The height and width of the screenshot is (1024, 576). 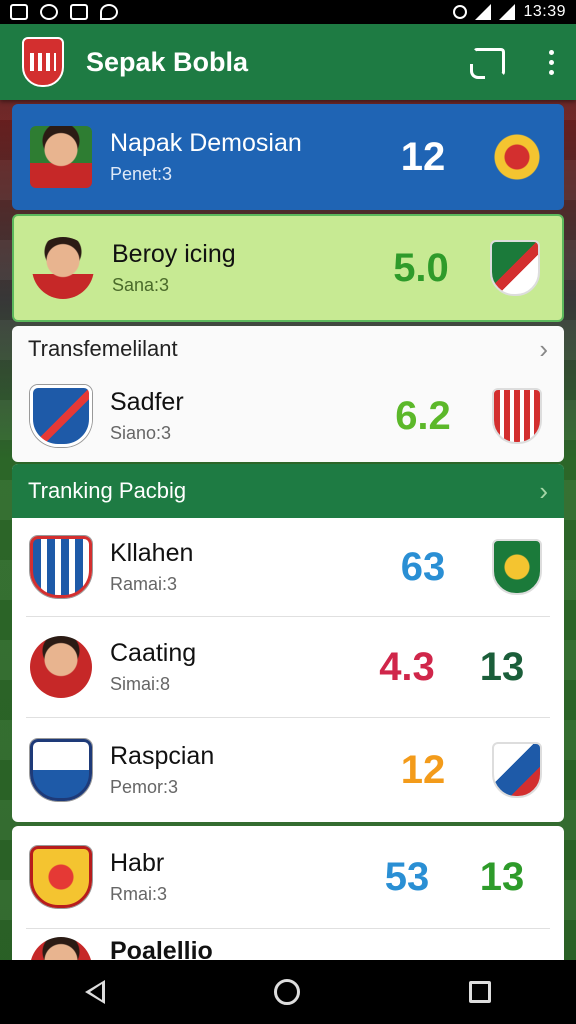 What do you see at coordinates (153, 653) in the screenshot?
I see `player-name: Caating` at bounding box center [153, 653].